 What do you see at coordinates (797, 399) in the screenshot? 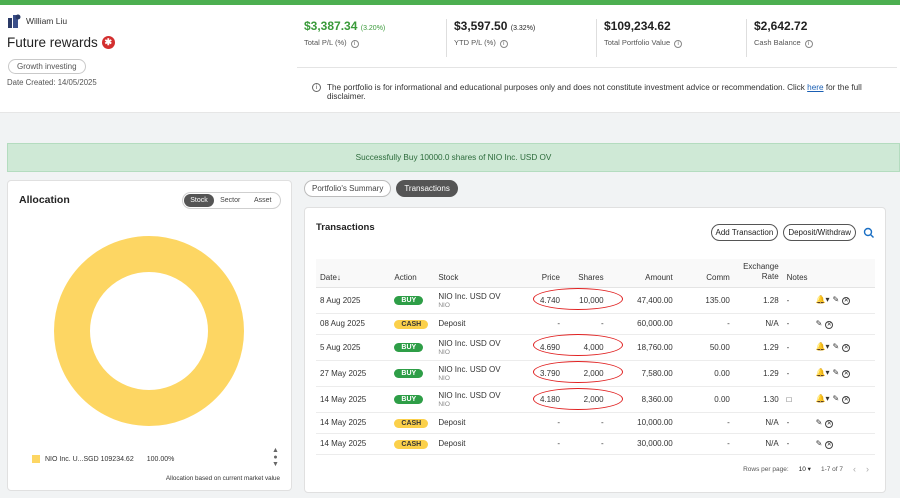
I see `note-icon: □` at bounding box center [797, 399].